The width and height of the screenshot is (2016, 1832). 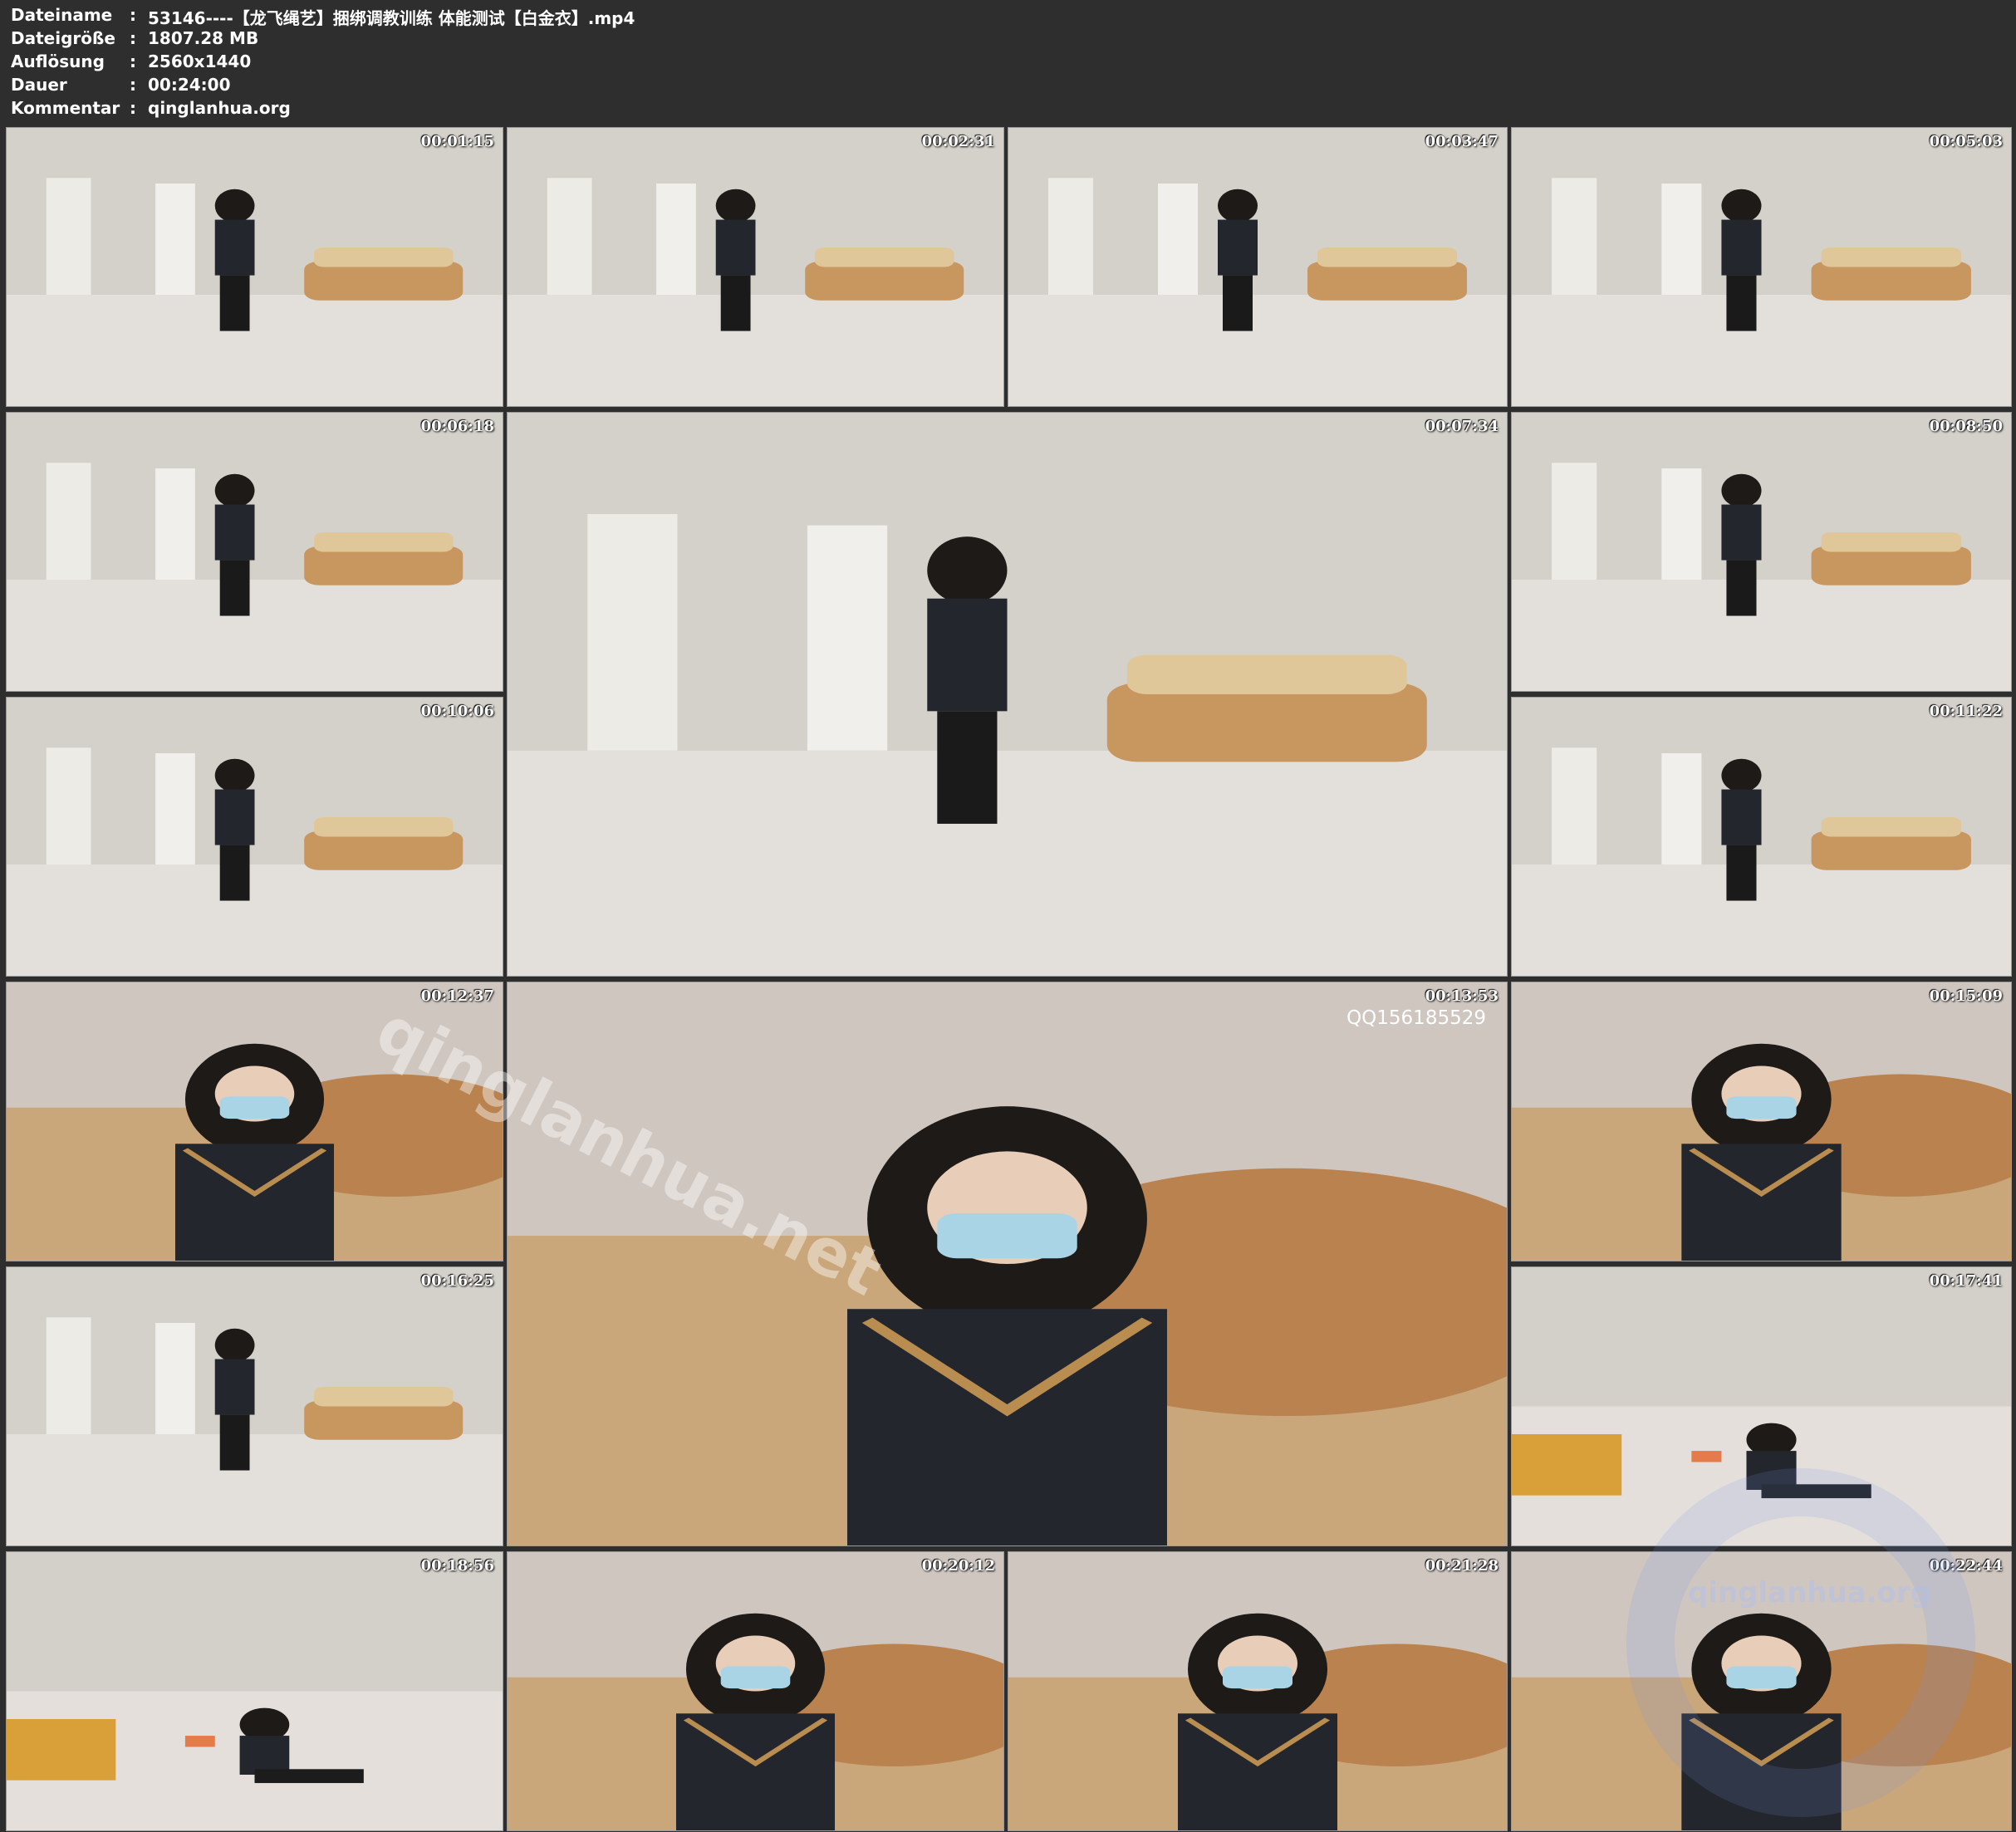 I want to click on thumbnail-timestamp: 00:15:09, so click(x=1966, y=996).